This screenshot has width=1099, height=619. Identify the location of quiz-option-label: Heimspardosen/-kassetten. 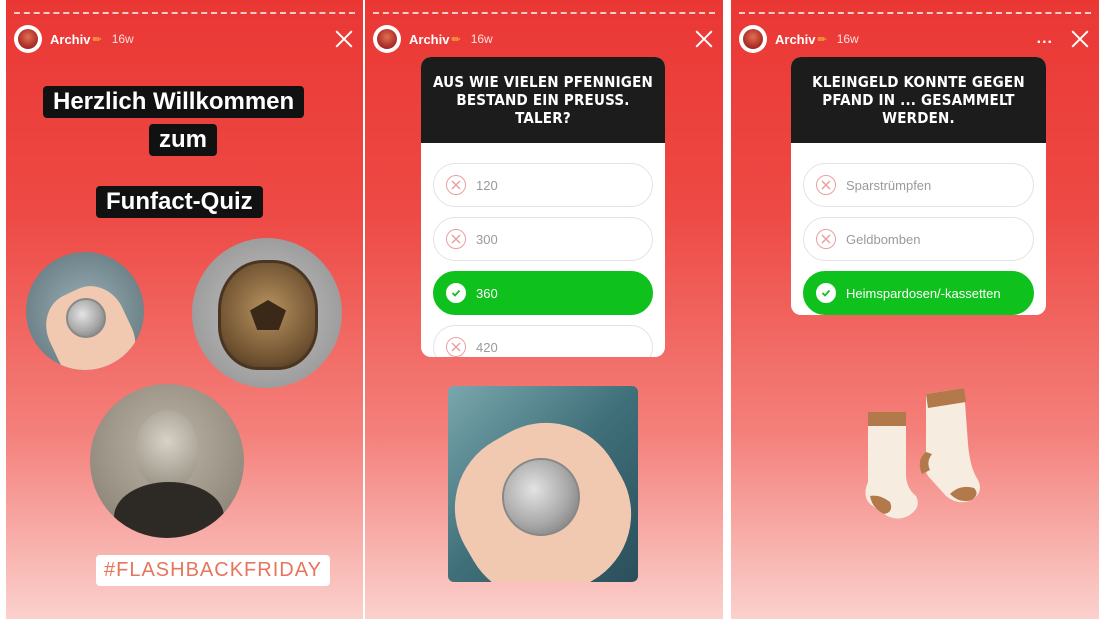
(923, 293).